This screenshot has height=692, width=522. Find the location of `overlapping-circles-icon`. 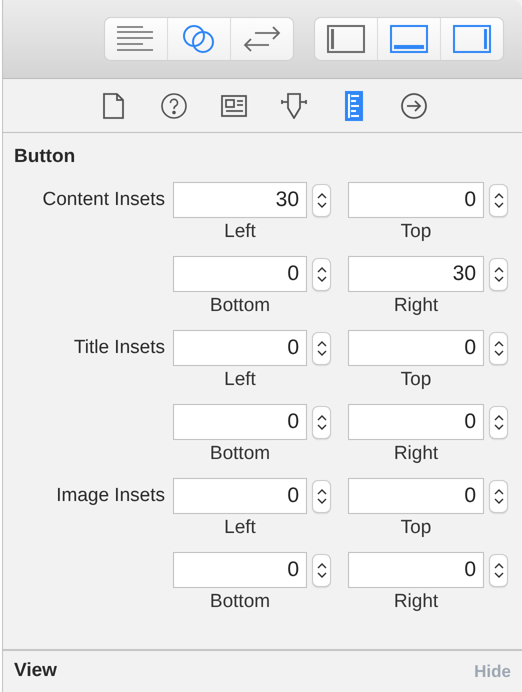

overlapping-circles-icon is located at coordinates (199, 39).